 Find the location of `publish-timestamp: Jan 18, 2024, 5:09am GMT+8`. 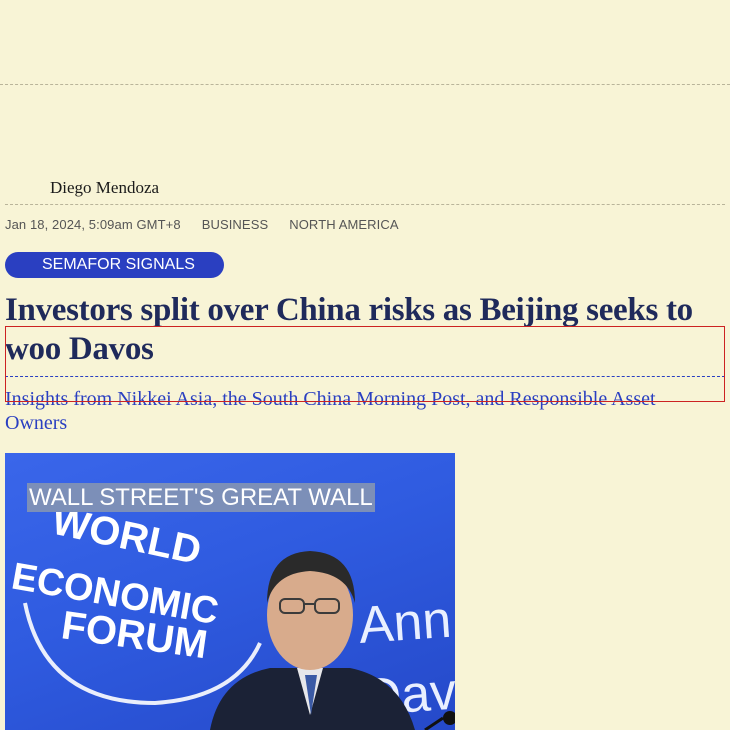

publish-timestamp: Jan 18, 2024, 5:09am GMT+8 is located at coordinates (93, 224).